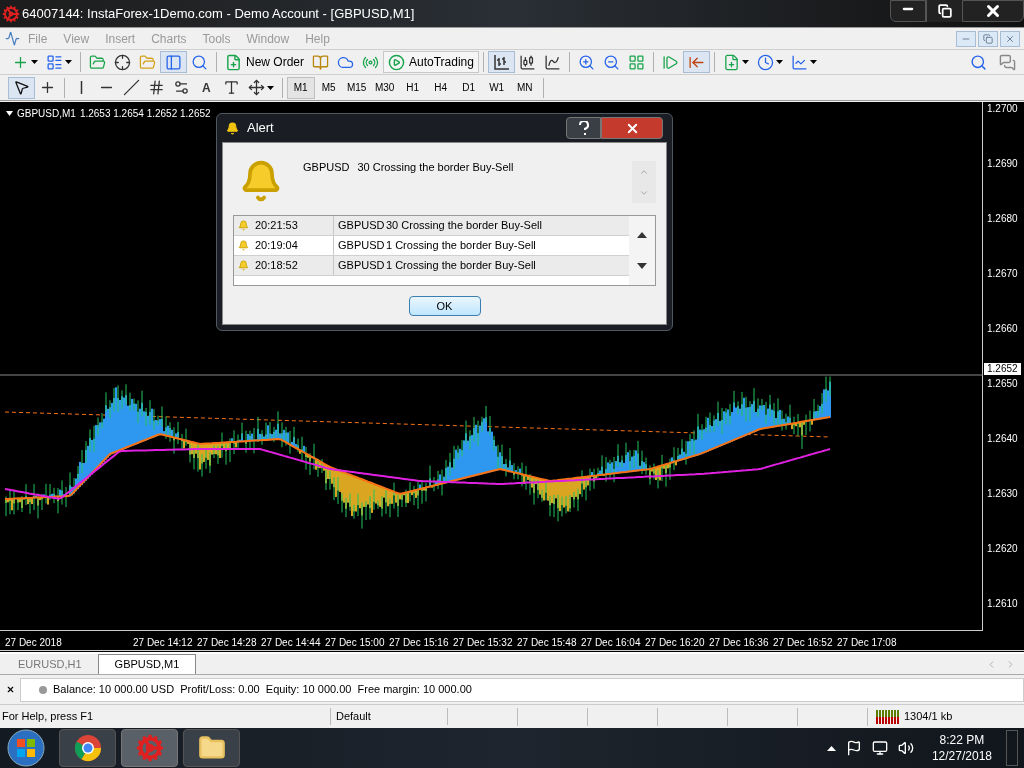  What do you see at coordinates (218, 13) in the screenshot?
I see `window-title: 64007144: InstaForex-1Demo.com - Demo Account - [GBPUSD,M1]` at bounding box center [218, 13].